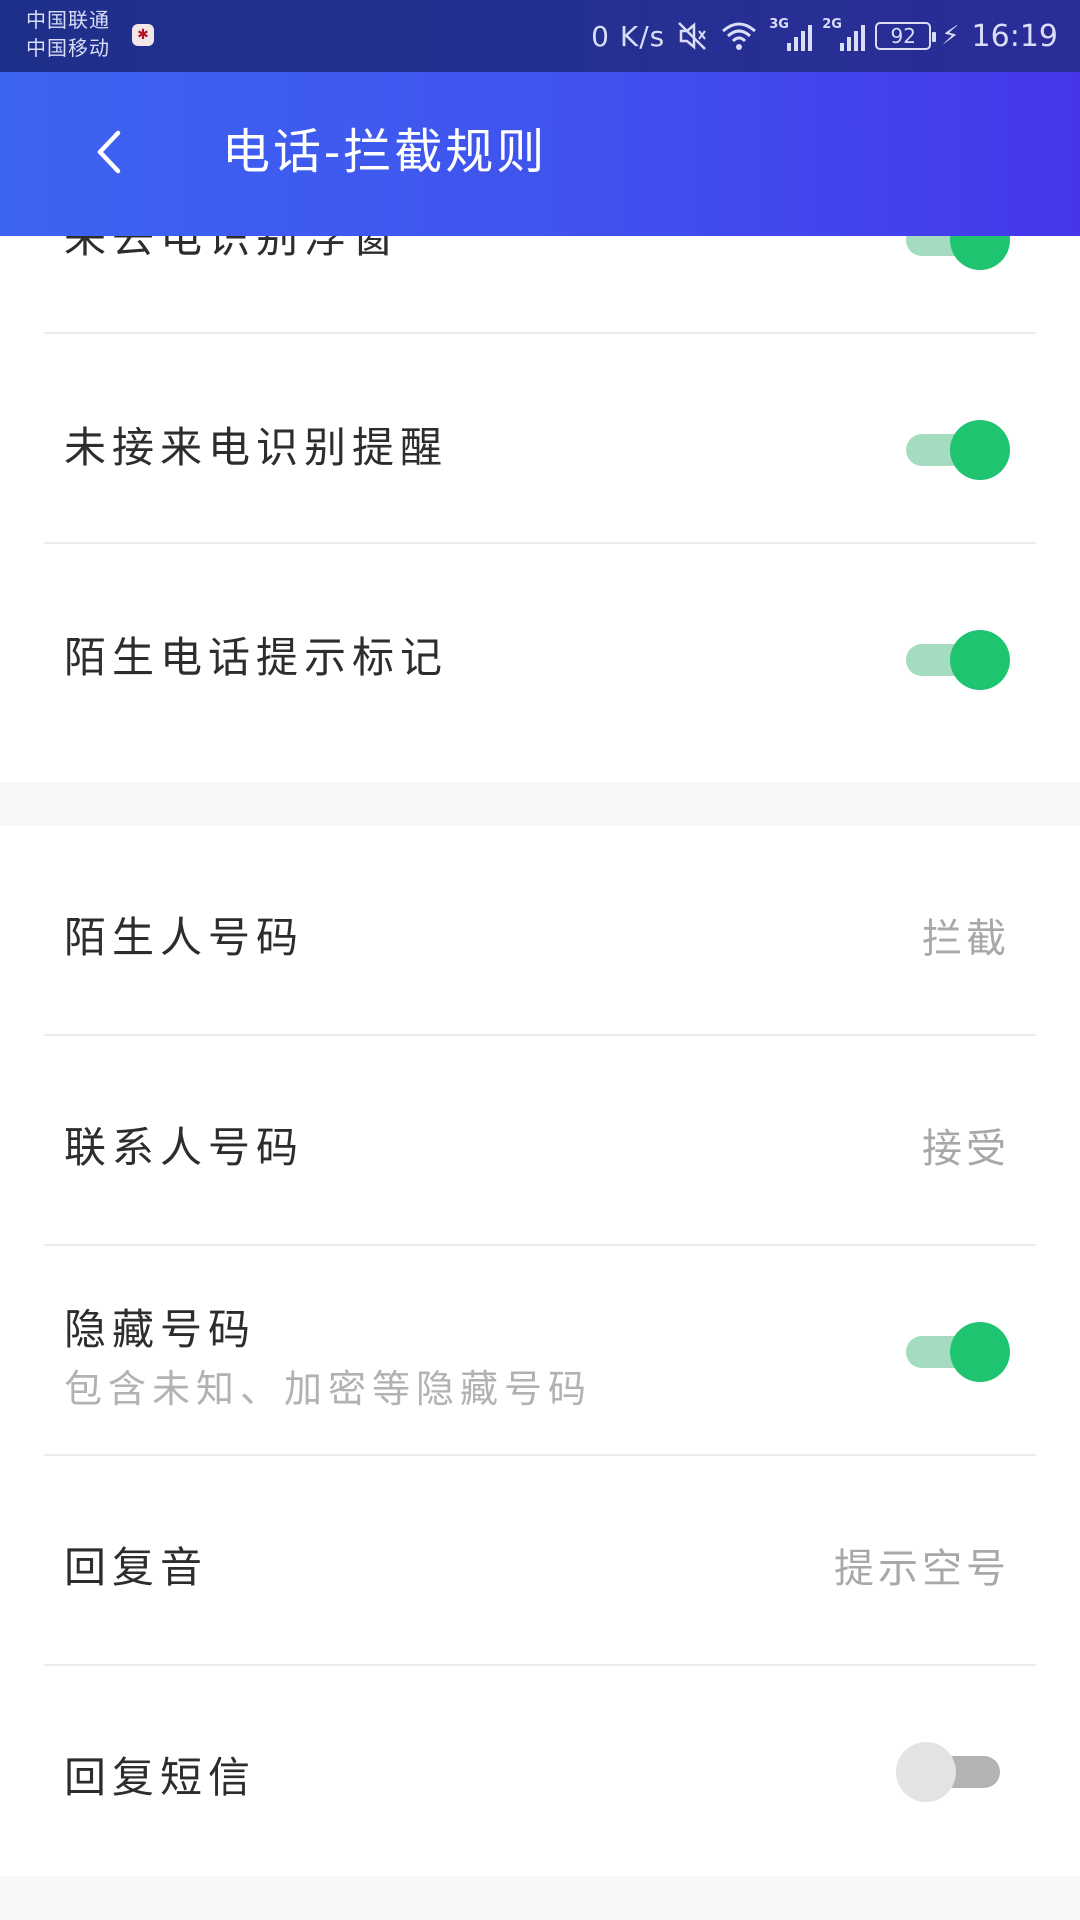  I want to click on toggle-stranger-mark, so click(958, 660).